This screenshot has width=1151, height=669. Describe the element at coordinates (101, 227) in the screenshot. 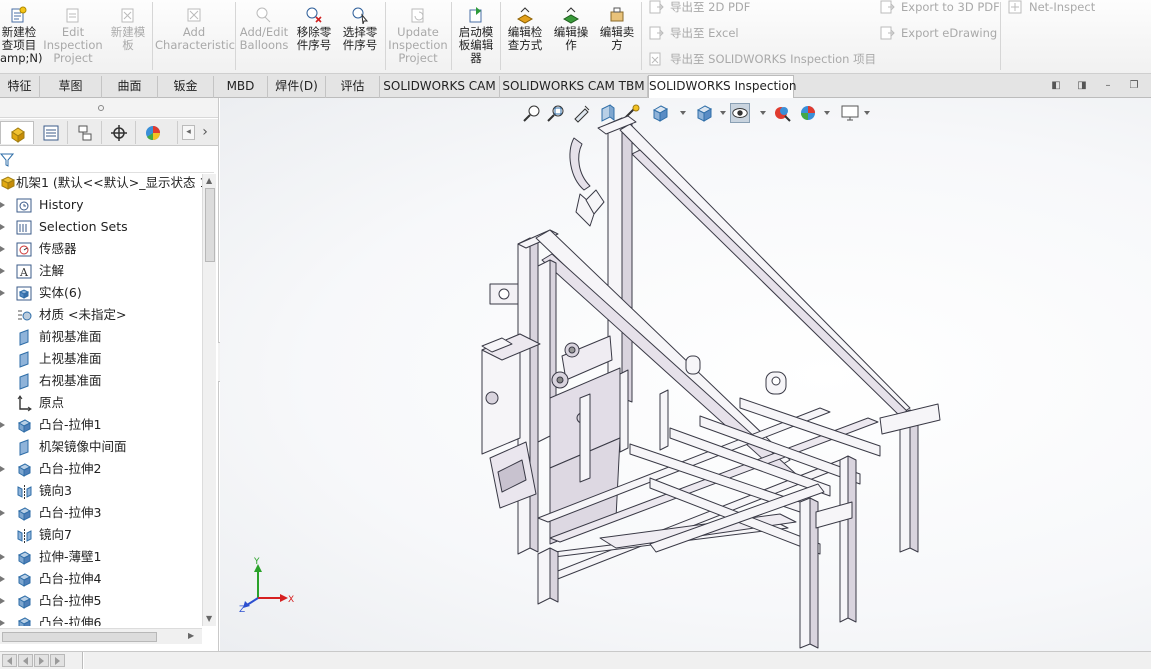

I see `tree-item: Selection Sets` at that location.